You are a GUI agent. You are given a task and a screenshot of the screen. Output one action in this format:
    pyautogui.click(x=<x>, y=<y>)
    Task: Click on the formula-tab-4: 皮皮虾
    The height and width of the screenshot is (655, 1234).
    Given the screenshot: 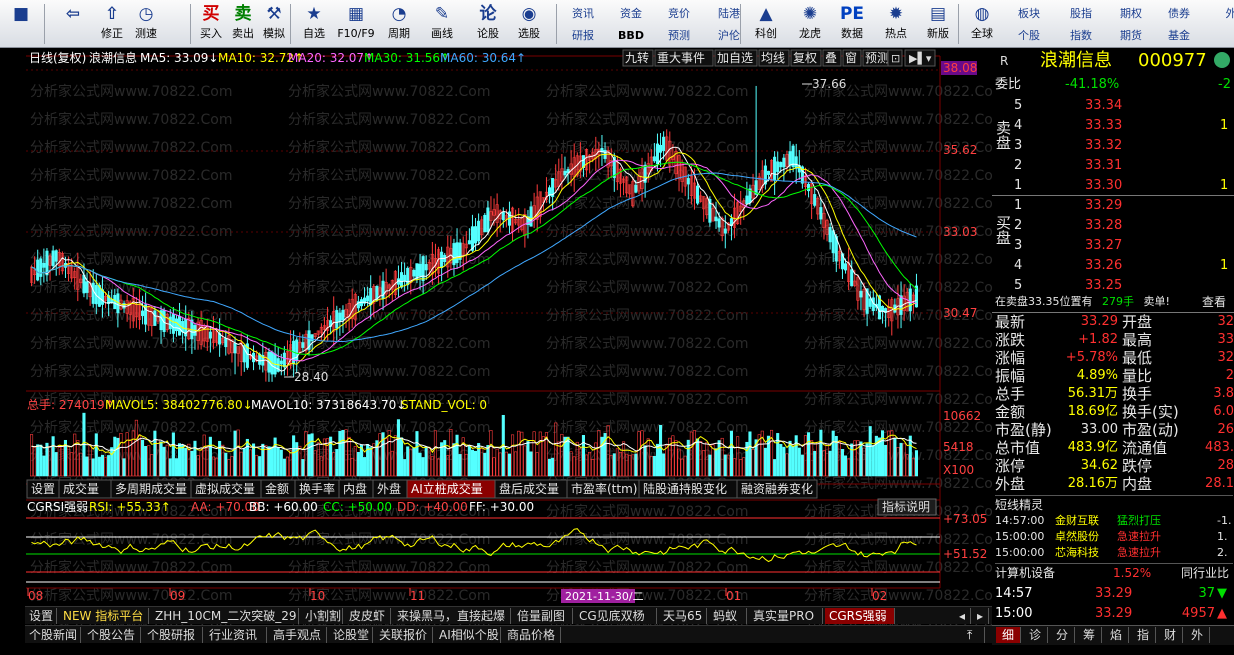 What is the action you would take?
    pyautogui.click(x=368, y=616)
    